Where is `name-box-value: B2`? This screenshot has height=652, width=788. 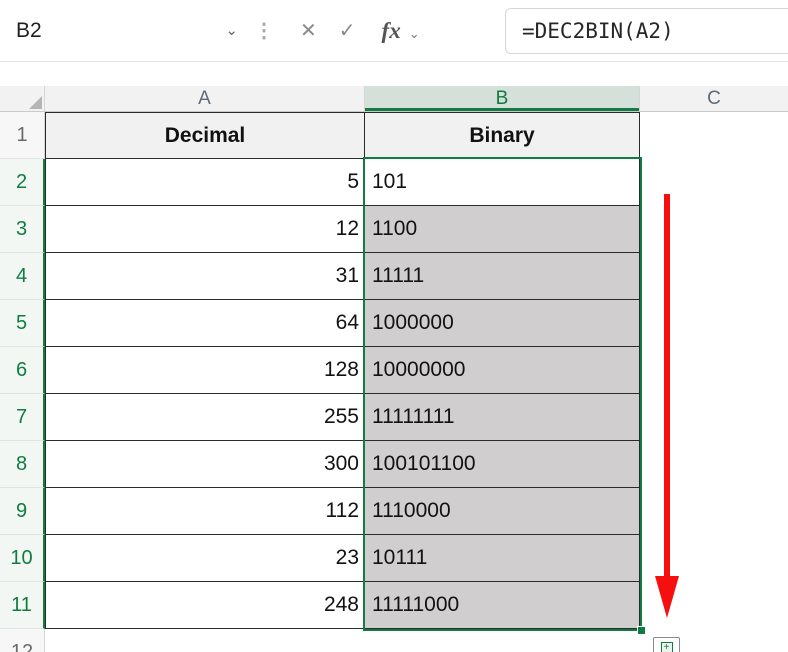
name-box-value: B2 is located at coordinates (29, 30).